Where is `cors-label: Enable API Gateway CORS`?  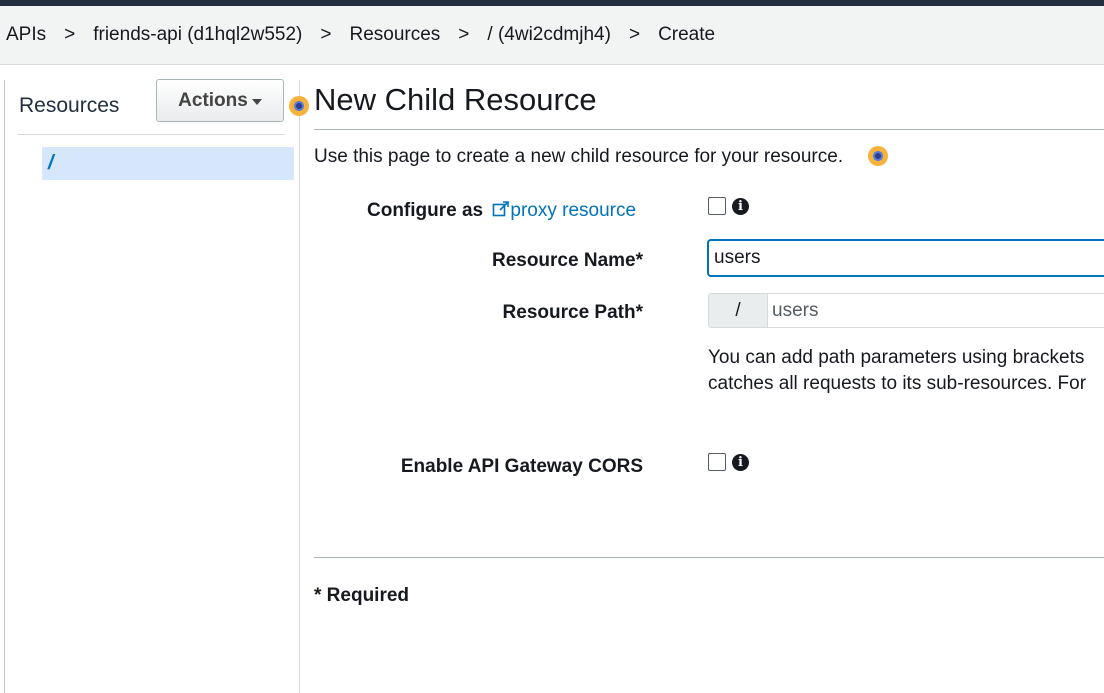 cors-label: Enable API Gateway CORS is located at coordinates (521, 466).